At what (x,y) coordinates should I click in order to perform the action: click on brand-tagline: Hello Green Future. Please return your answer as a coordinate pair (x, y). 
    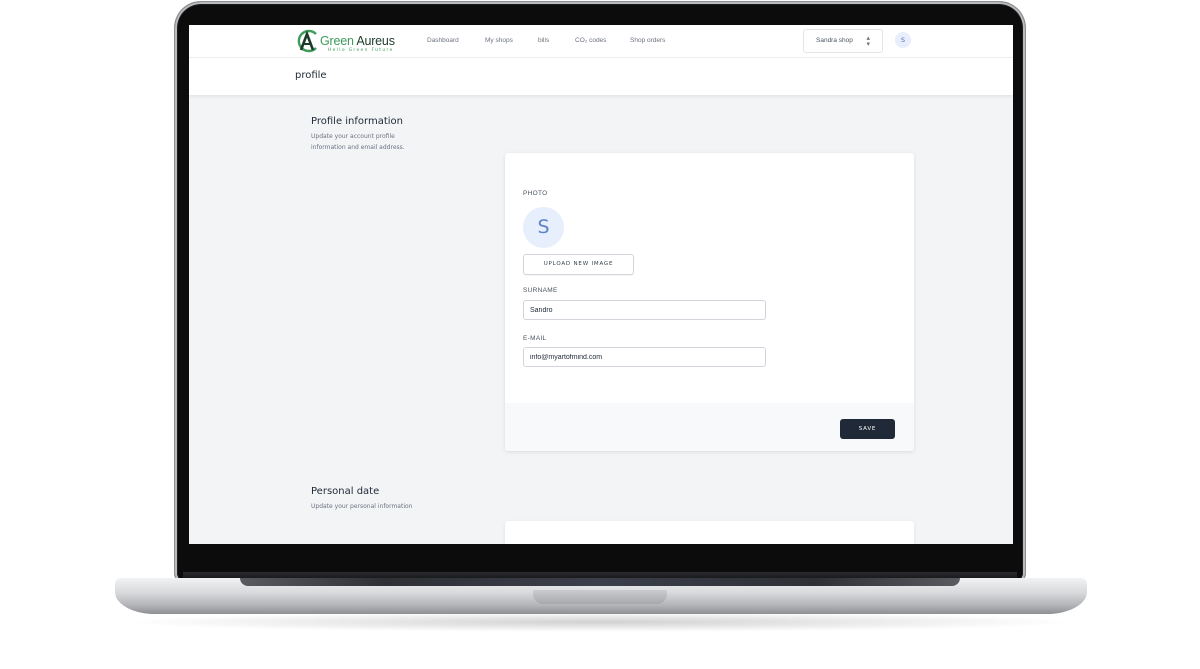
    Looking at the image, I should click on (361, 50).